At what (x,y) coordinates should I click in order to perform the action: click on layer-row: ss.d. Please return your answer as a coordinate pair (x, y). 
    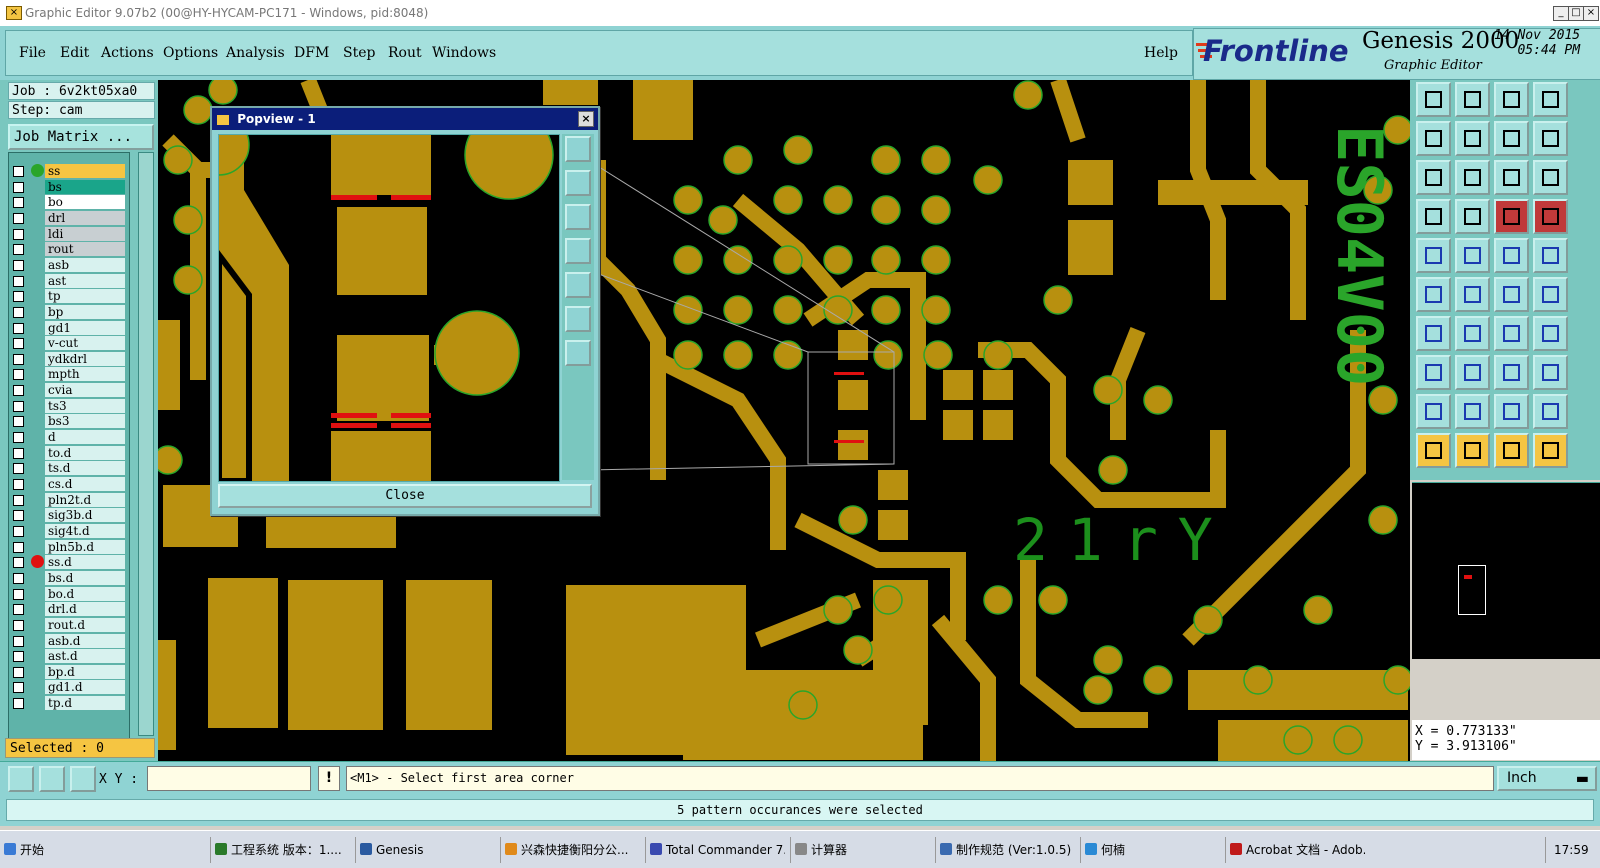
    Looking at the image, I should click on (69, 562).